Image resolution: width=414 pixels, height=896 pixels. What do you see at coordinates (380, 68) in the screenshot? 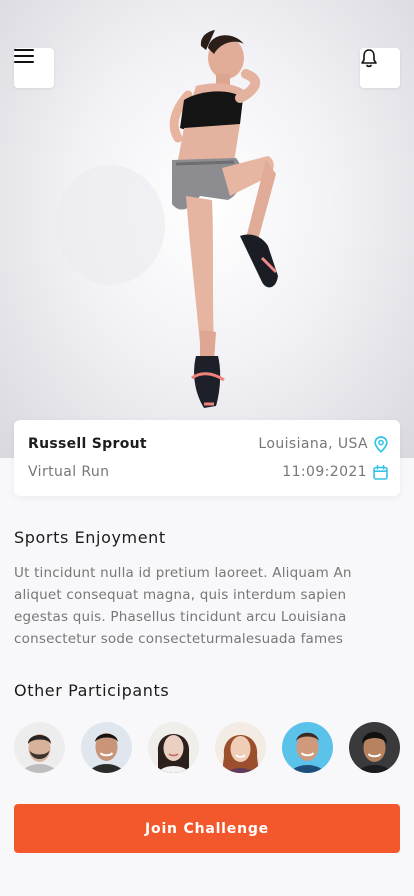
I see `notifications-button` at bounding box center [380, 68].